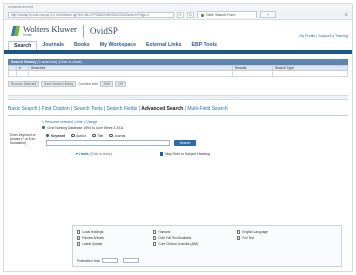 Image resolution: width=356 pixels, height=275 pixels. I want to click on brand-sub: Health, so click(28, 34).